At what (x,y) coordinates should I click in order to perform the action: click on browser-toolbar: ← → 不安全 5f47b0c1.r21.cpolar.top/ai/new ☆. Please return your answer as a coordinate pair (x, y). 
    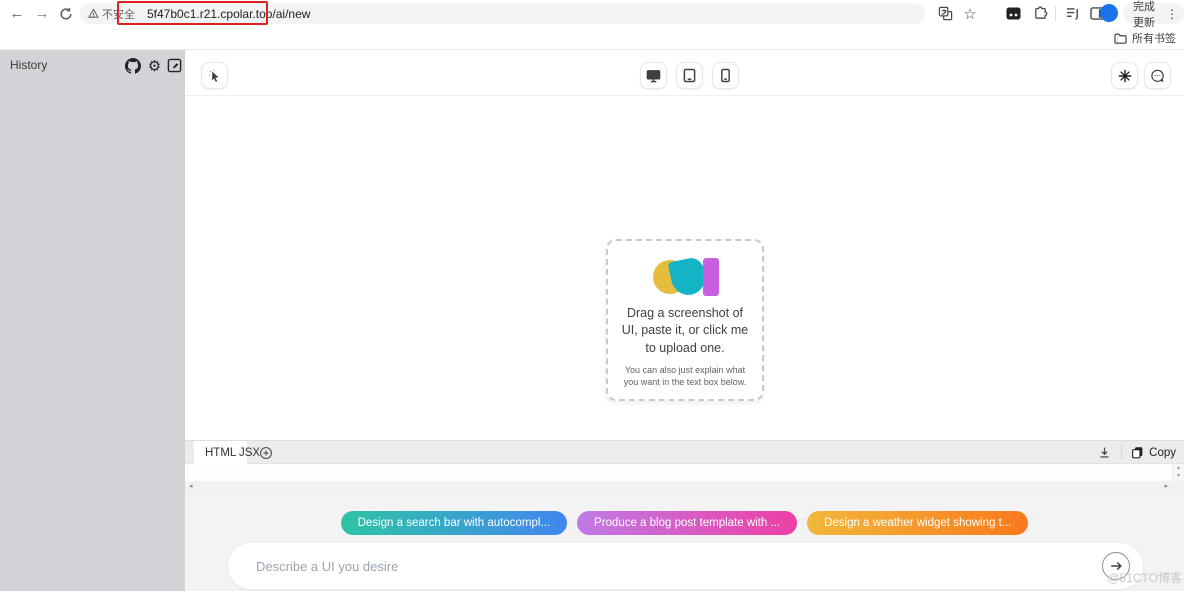
    Looking at the image, I should click on (592, 14).